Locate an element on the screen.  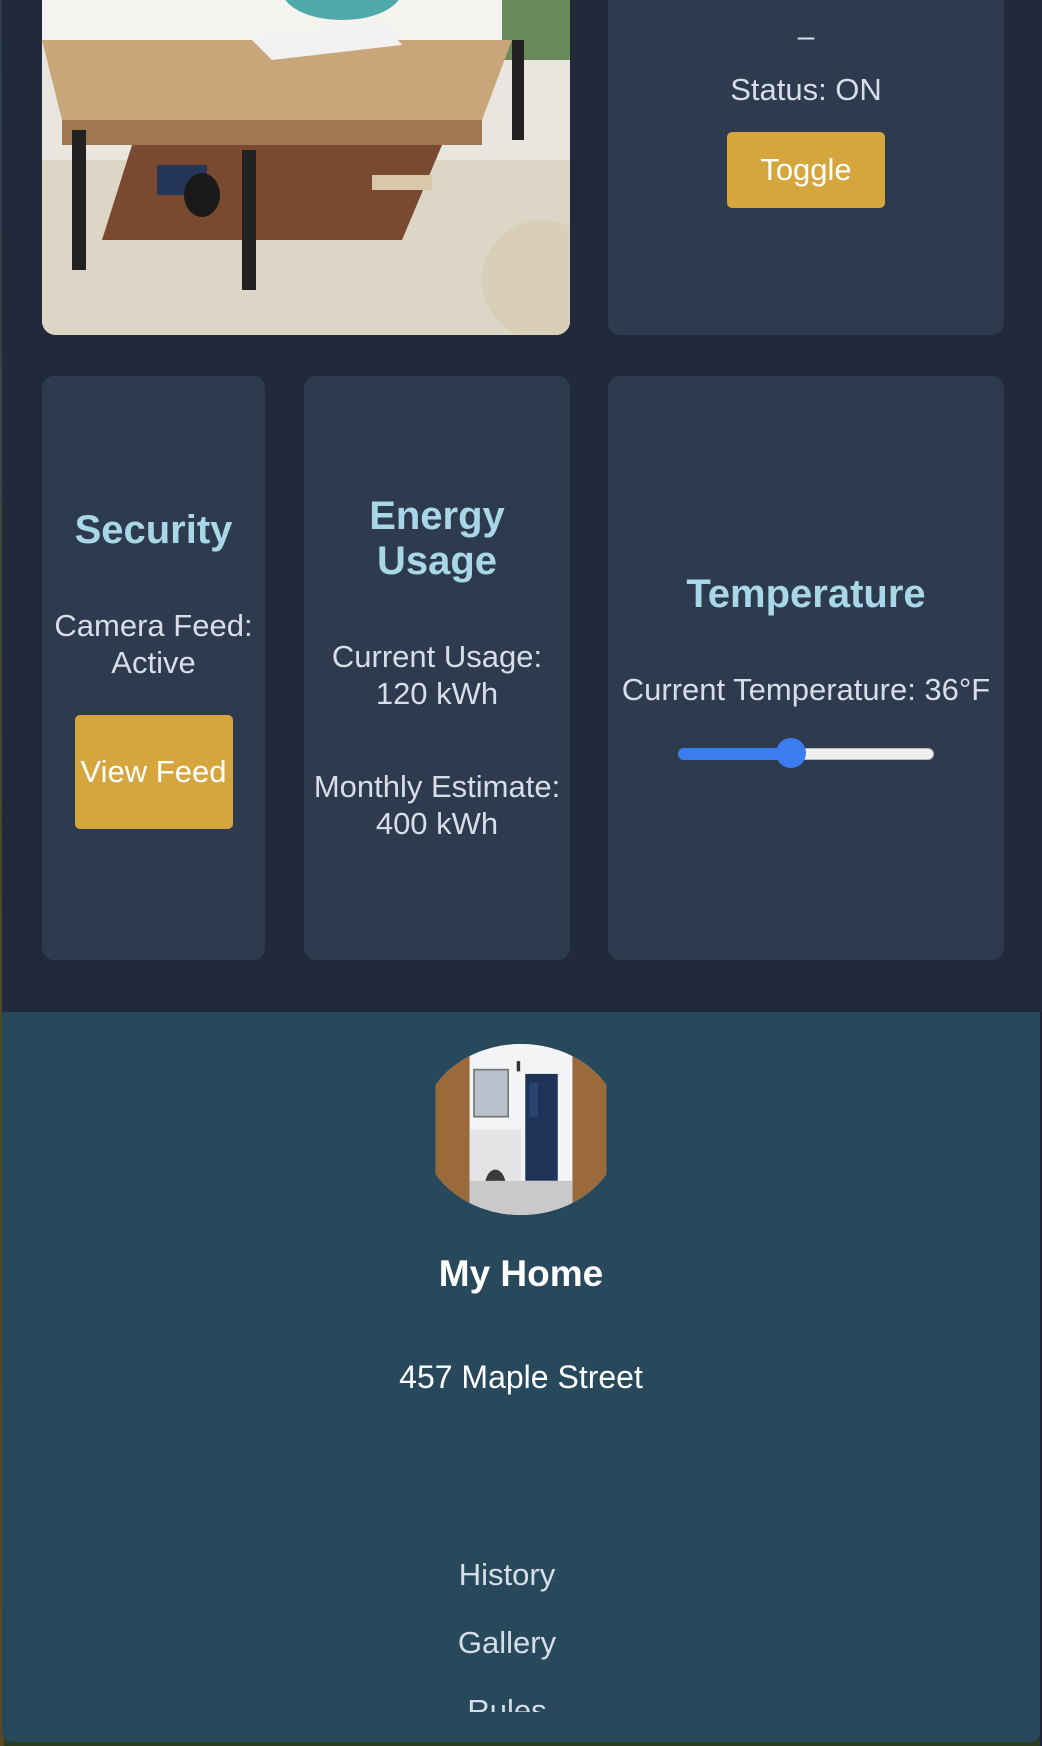
security-card: Security Camera Feed: Active View Feed is located at coordinates (153, 668).